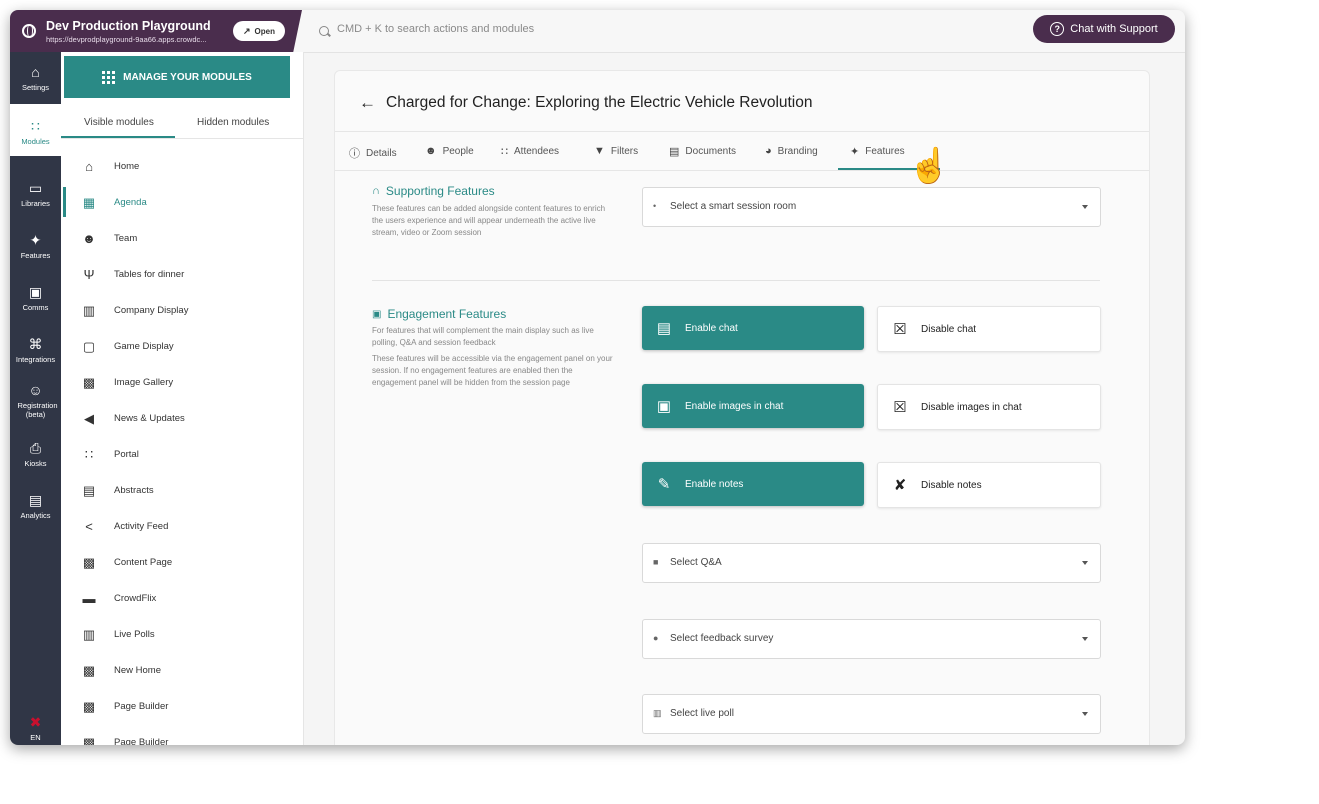  I want to click on chat-off-icon: ☒, so click(900, 329).